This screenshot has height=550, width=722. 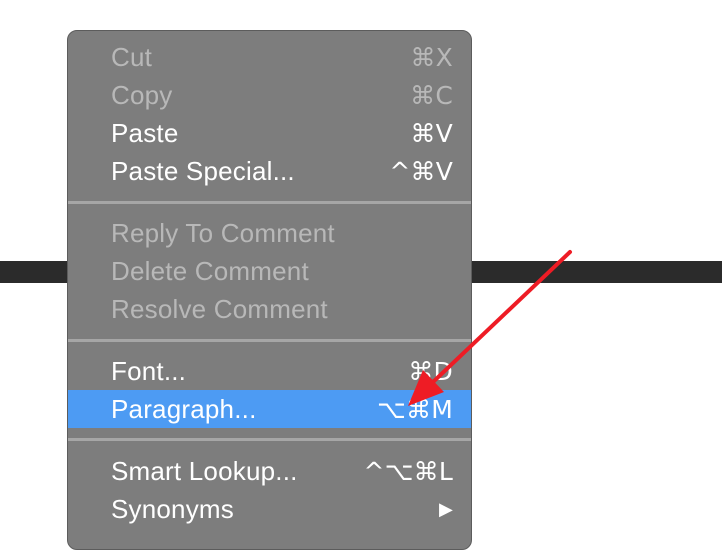 I want to click on menu-item-delete-comment: Delete Comment, so click(x=269, y=271).